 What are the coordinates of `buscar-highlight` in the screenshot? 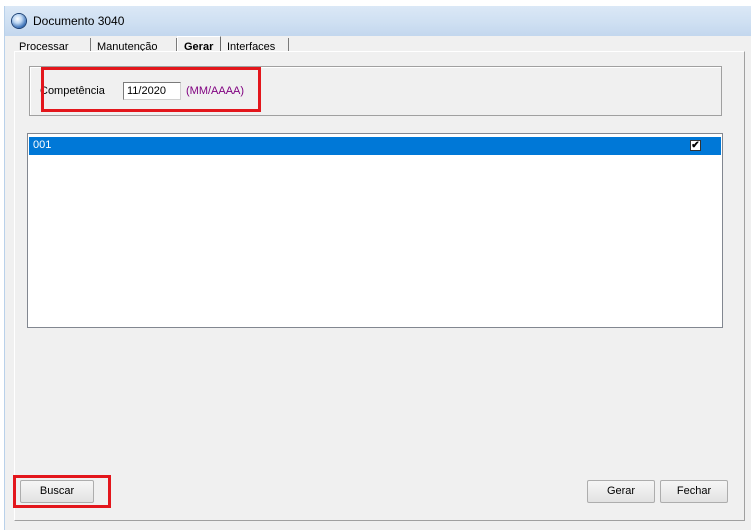 It's located at (62, 491).